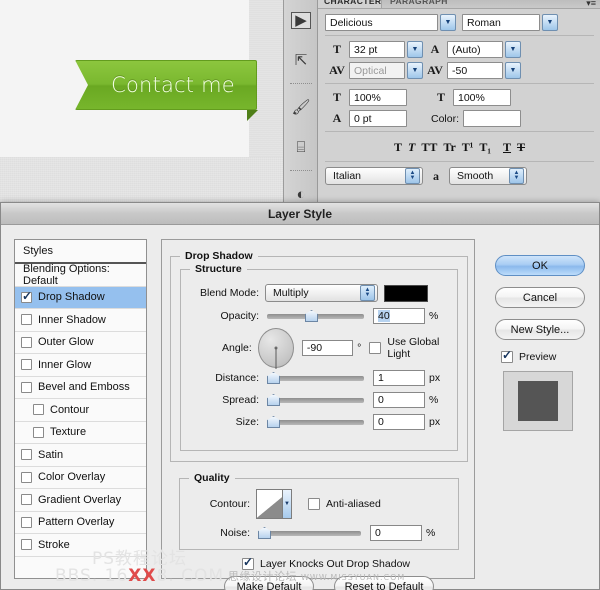 The height and width of the screenshot is (590, 600). I want to click on contour-preset-swatch: ▼, so click(274, 504).